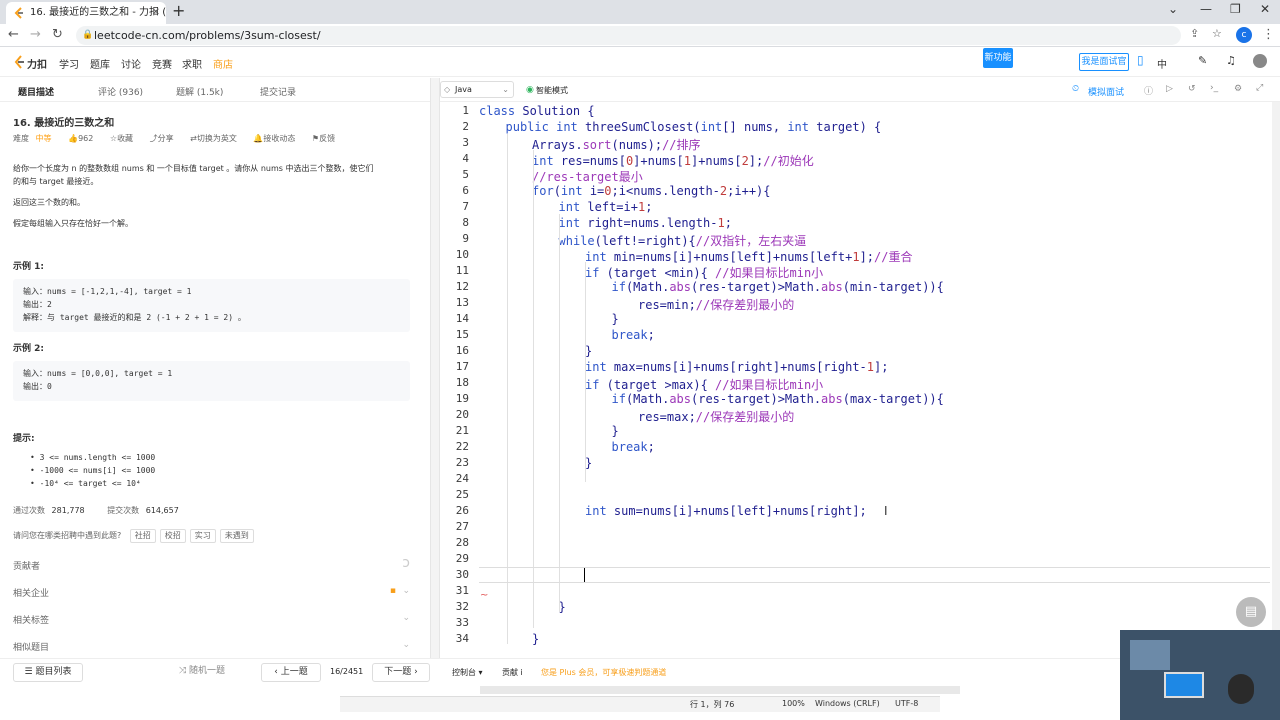 Image resolution: width=1280 pixels, height=720 pixels. I want to click on code-line: //res-target最小, so click(587, 176).